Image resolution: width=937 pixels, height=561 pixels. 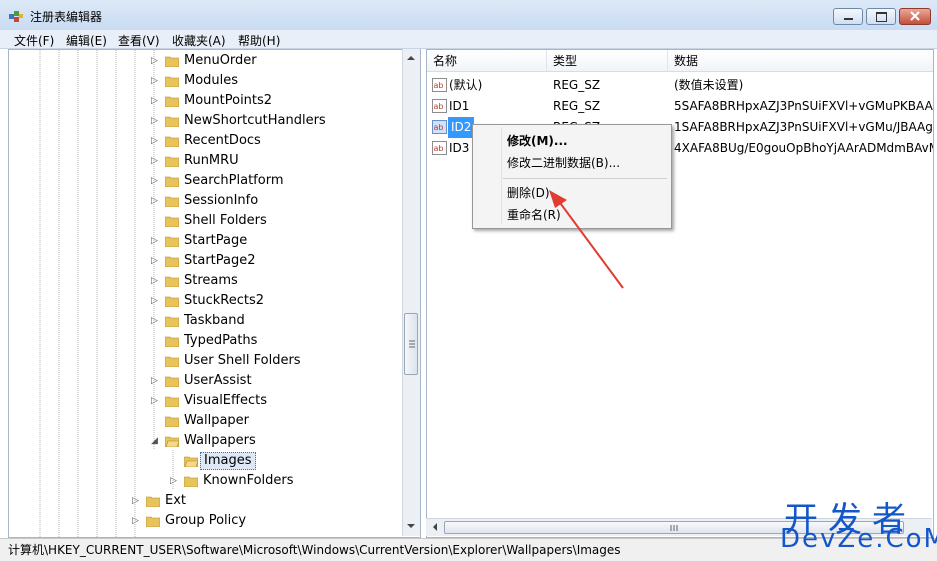 I want to click on tree-item-label: Taskband, so click(x=214, y=320).